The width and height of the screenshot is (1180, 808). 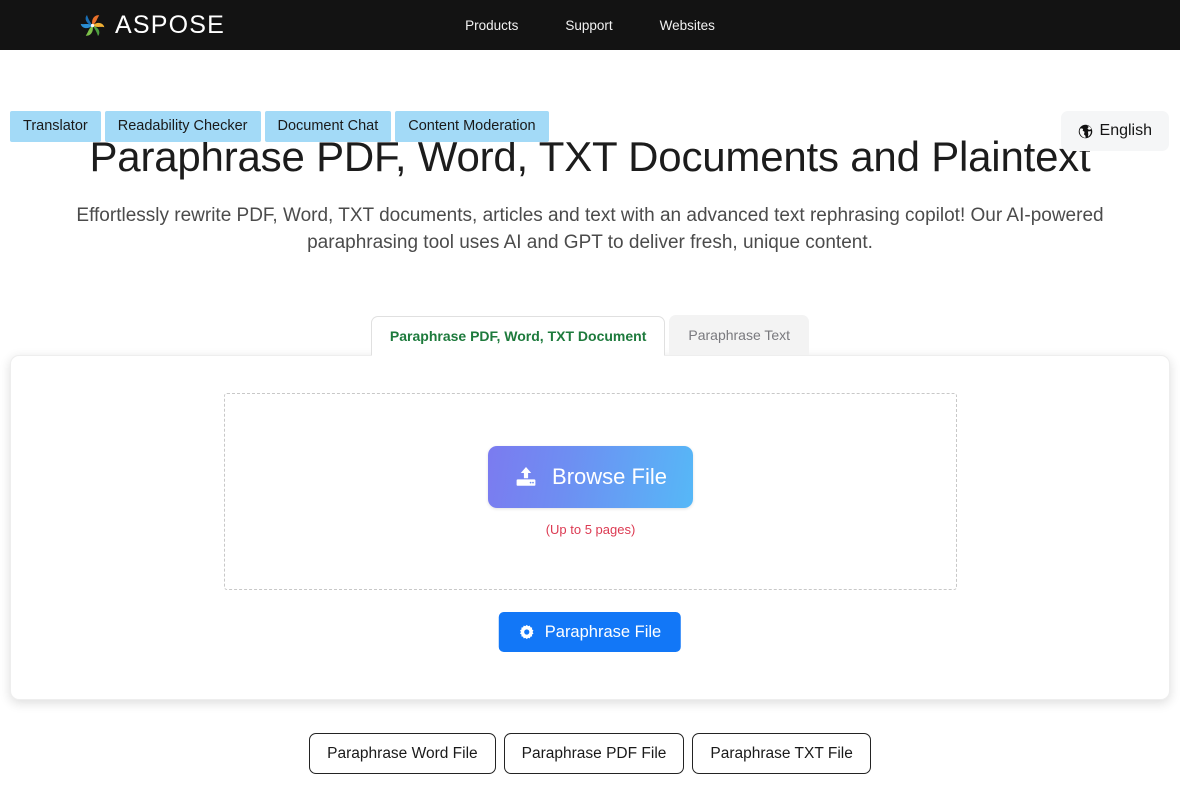 What do you see at coordinates (739, 335) in the screenshot?
I see `tab-paraphrase-text: Paraphrase Text` at bounding box center [739, 335].